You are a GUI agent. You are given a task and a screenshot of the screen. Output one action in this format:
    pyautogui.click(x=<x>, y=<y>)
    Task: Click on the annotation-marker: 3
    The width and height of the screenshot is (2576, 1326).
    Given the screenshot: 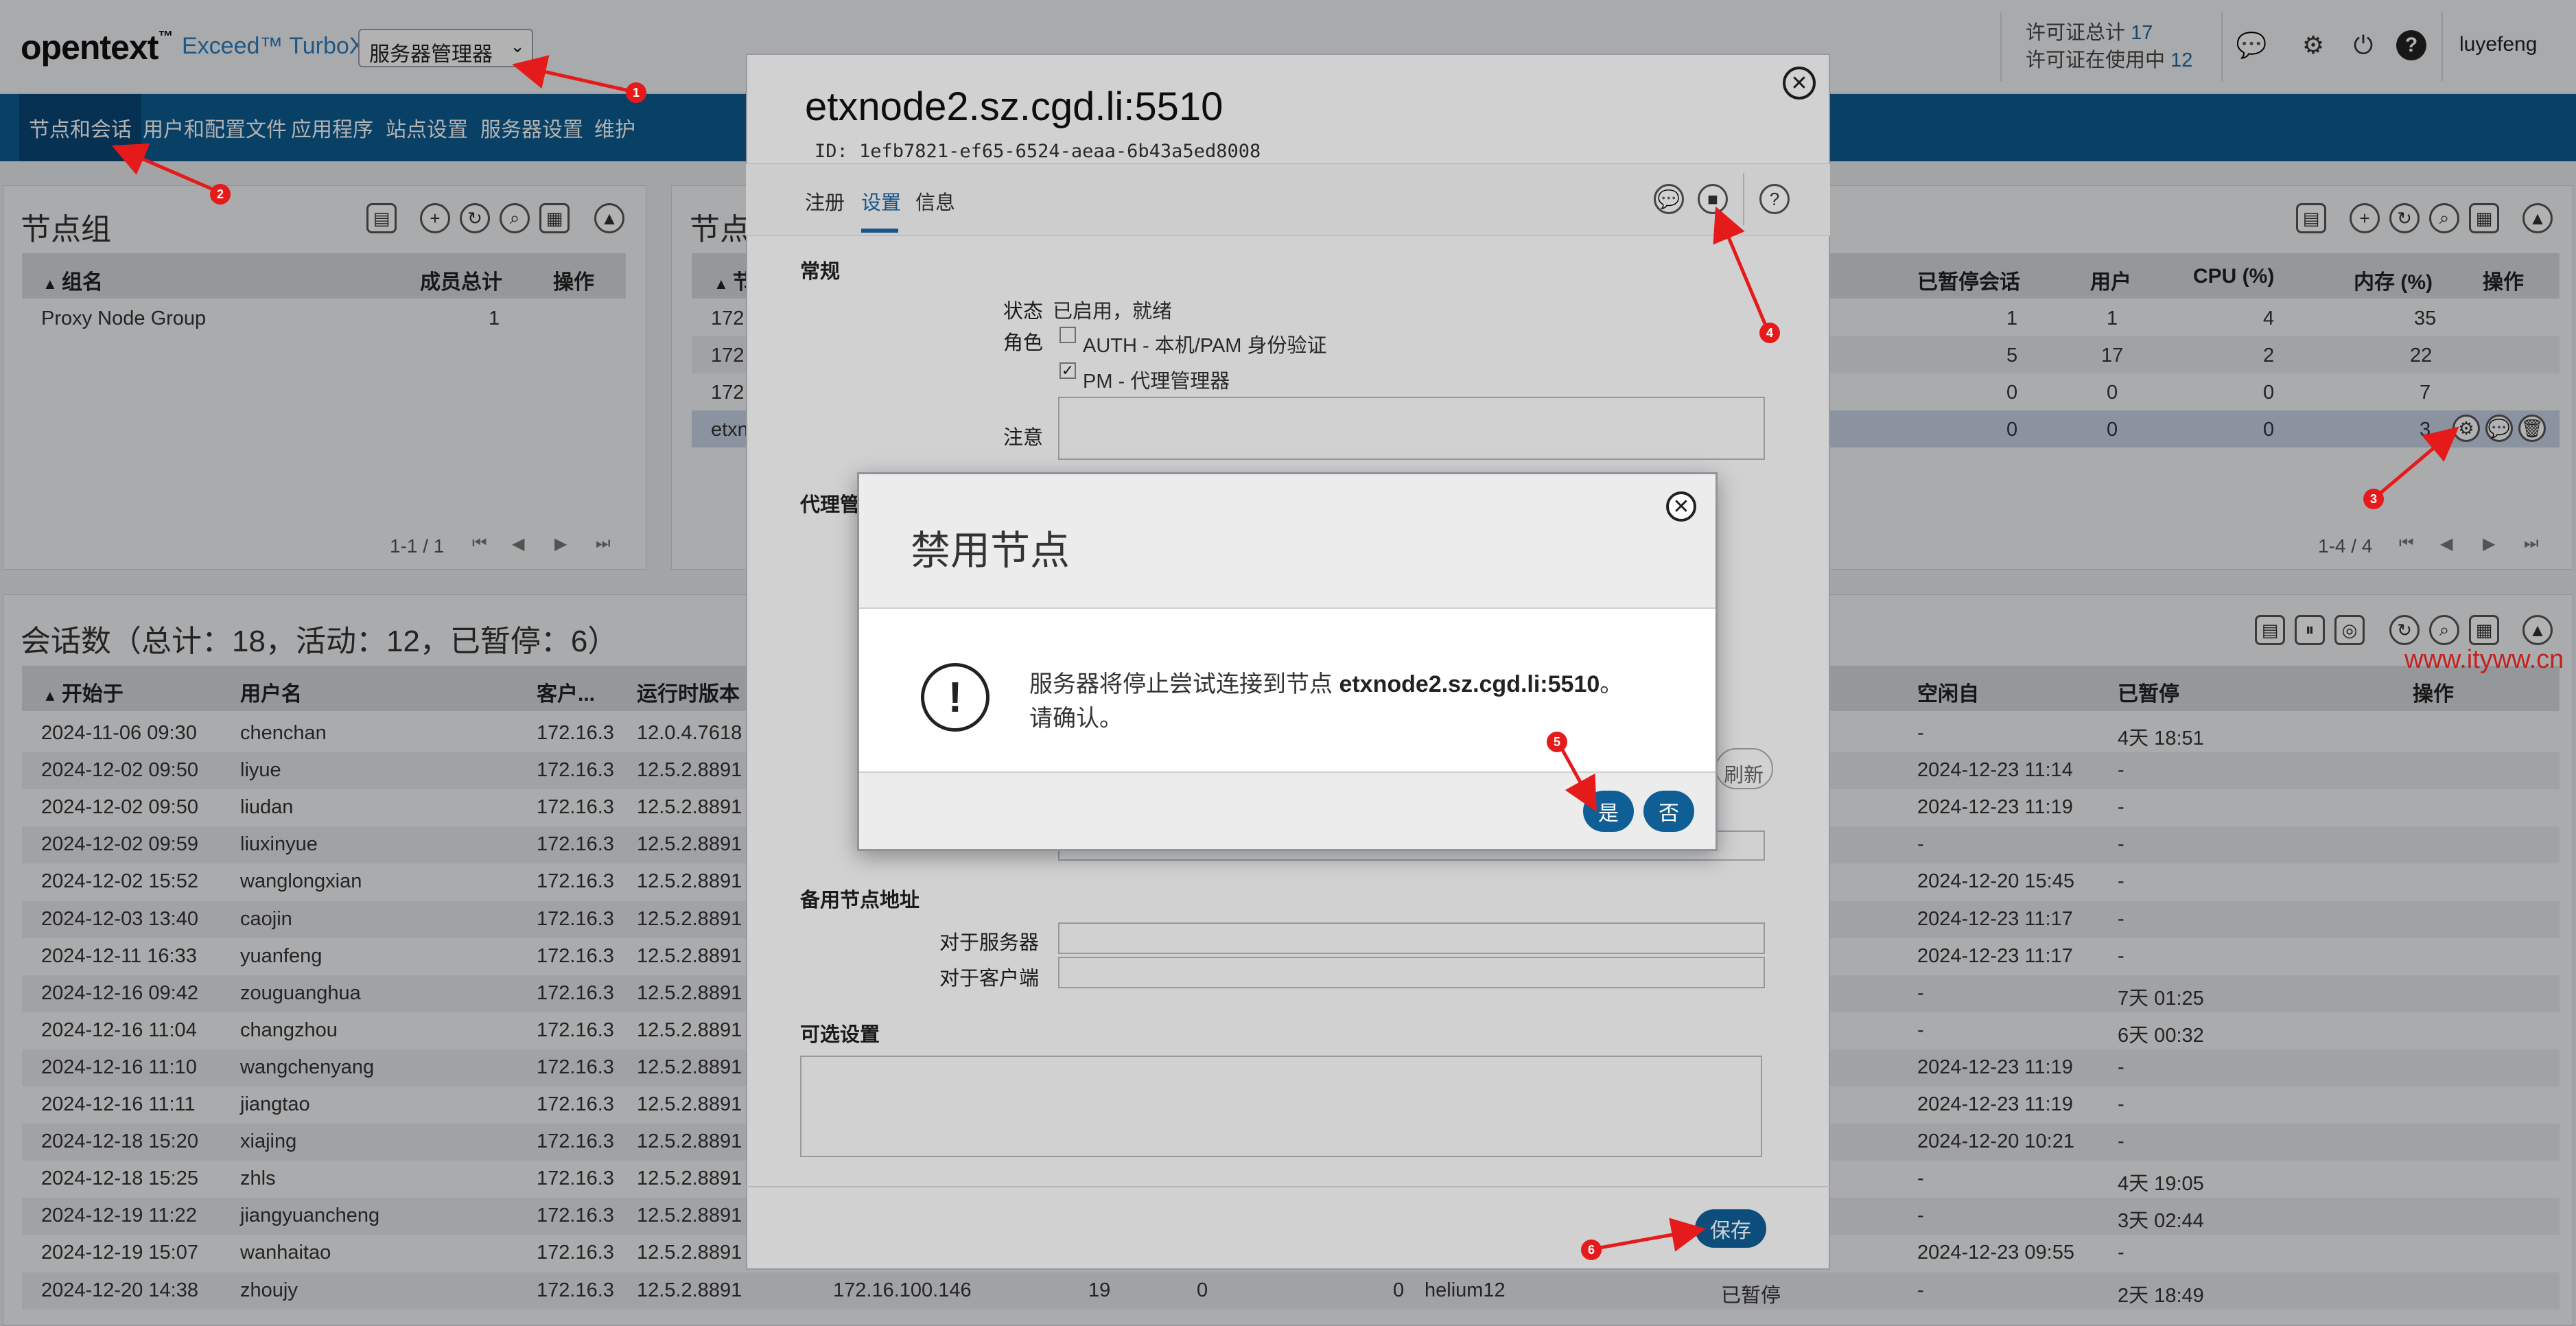 What is the action you would take?
    pyautogui.click(x=2373, y=499)
    